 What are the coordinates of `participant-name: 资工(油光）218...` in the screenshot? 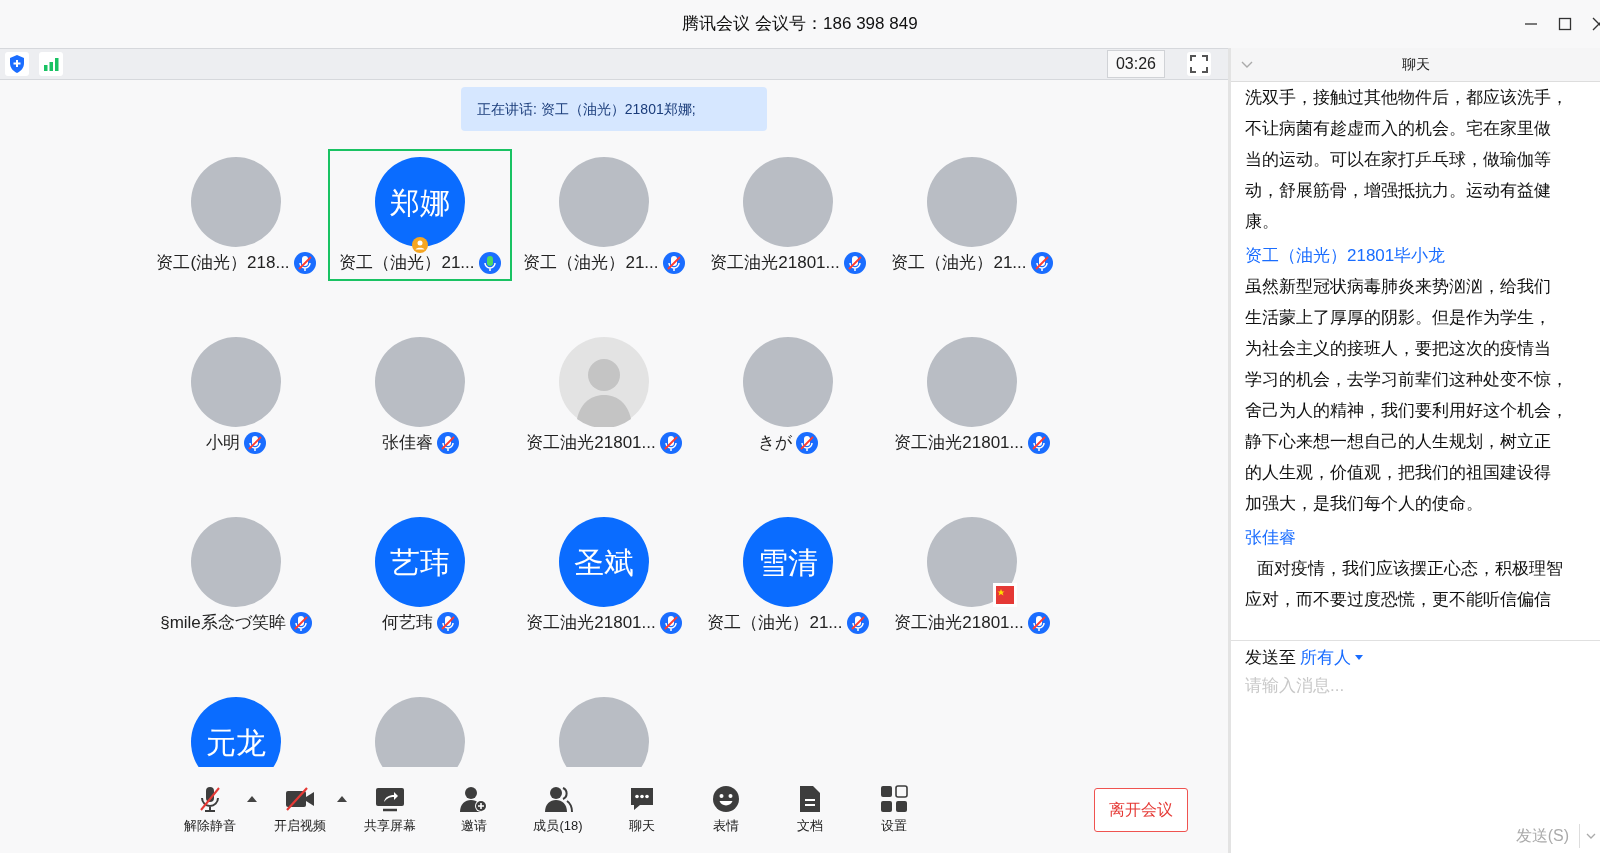 It's located at (223, 263).